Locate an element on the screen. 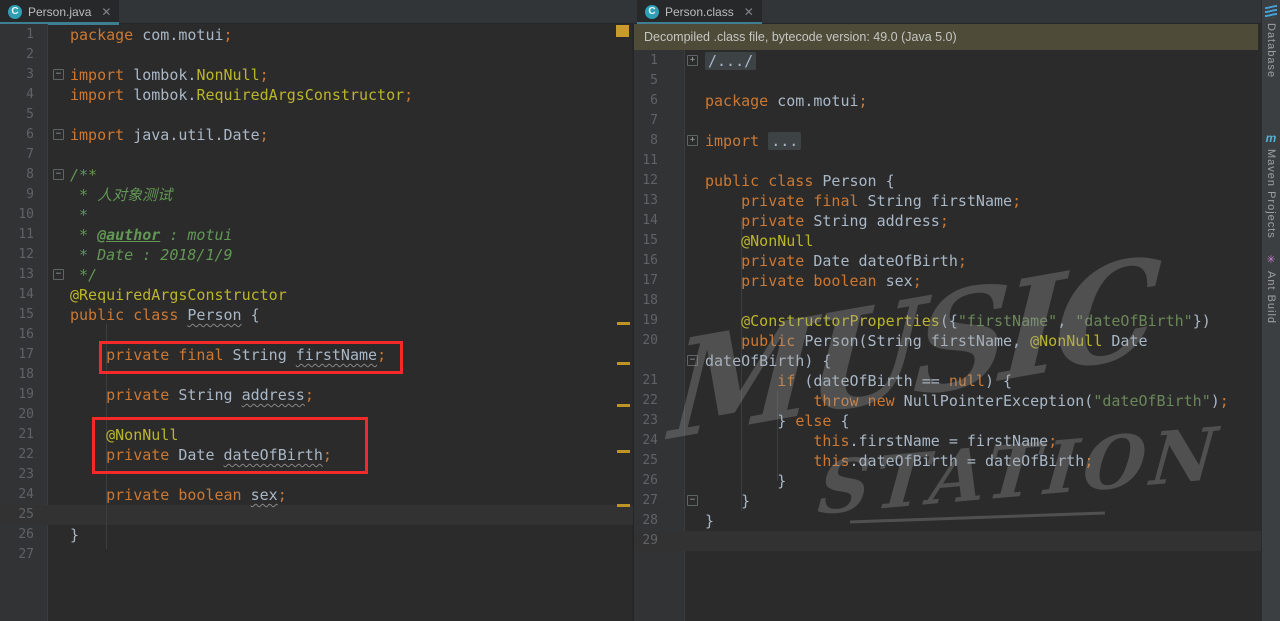  tool-button-ant-build: ✳ Ant Build is located at coordinates (1271, 289).